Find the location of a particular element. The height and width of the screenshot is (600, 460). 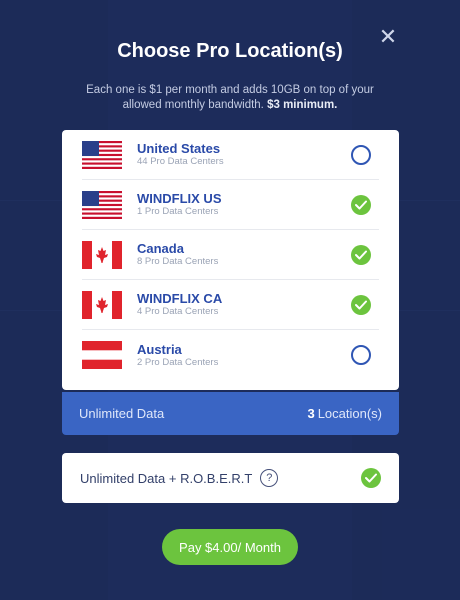

addon-label: Unlimited Data + R.O.B.E.R.T is located at coordinates (166, 478).